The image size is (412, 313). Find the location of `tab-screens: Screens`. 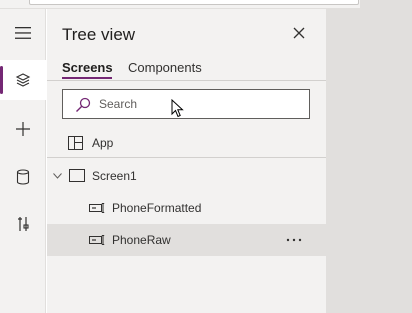

tab-screens: Screens is located at coordinates (87, 67).